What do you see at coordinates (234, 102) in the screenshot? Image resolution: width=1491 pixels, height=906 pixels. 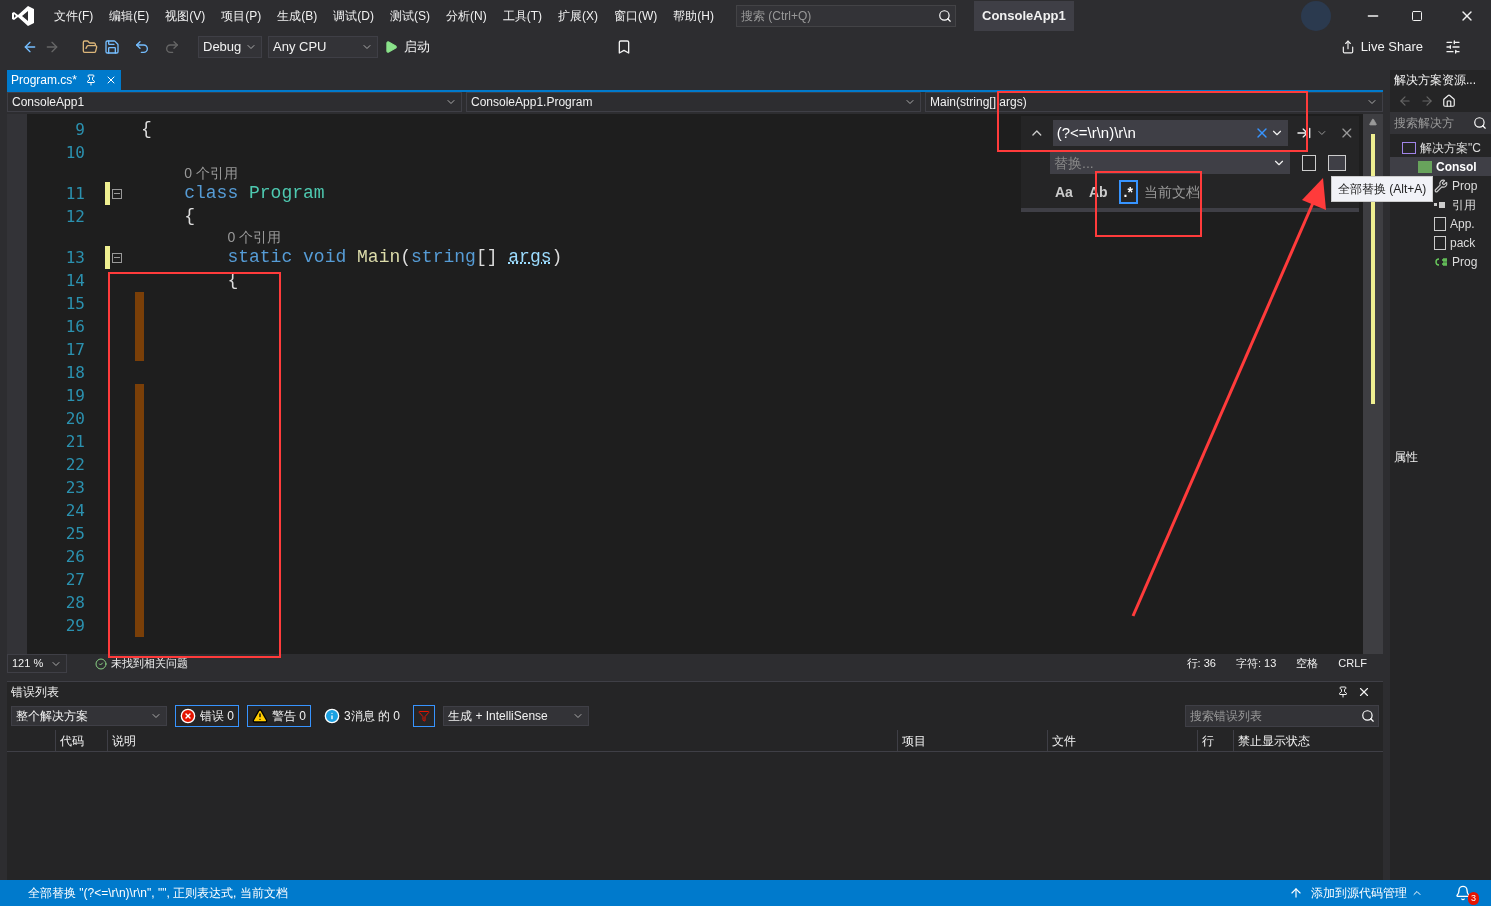 I see `navigation-dropdown: ConsoleApp1` at bounding box center [234, 102].